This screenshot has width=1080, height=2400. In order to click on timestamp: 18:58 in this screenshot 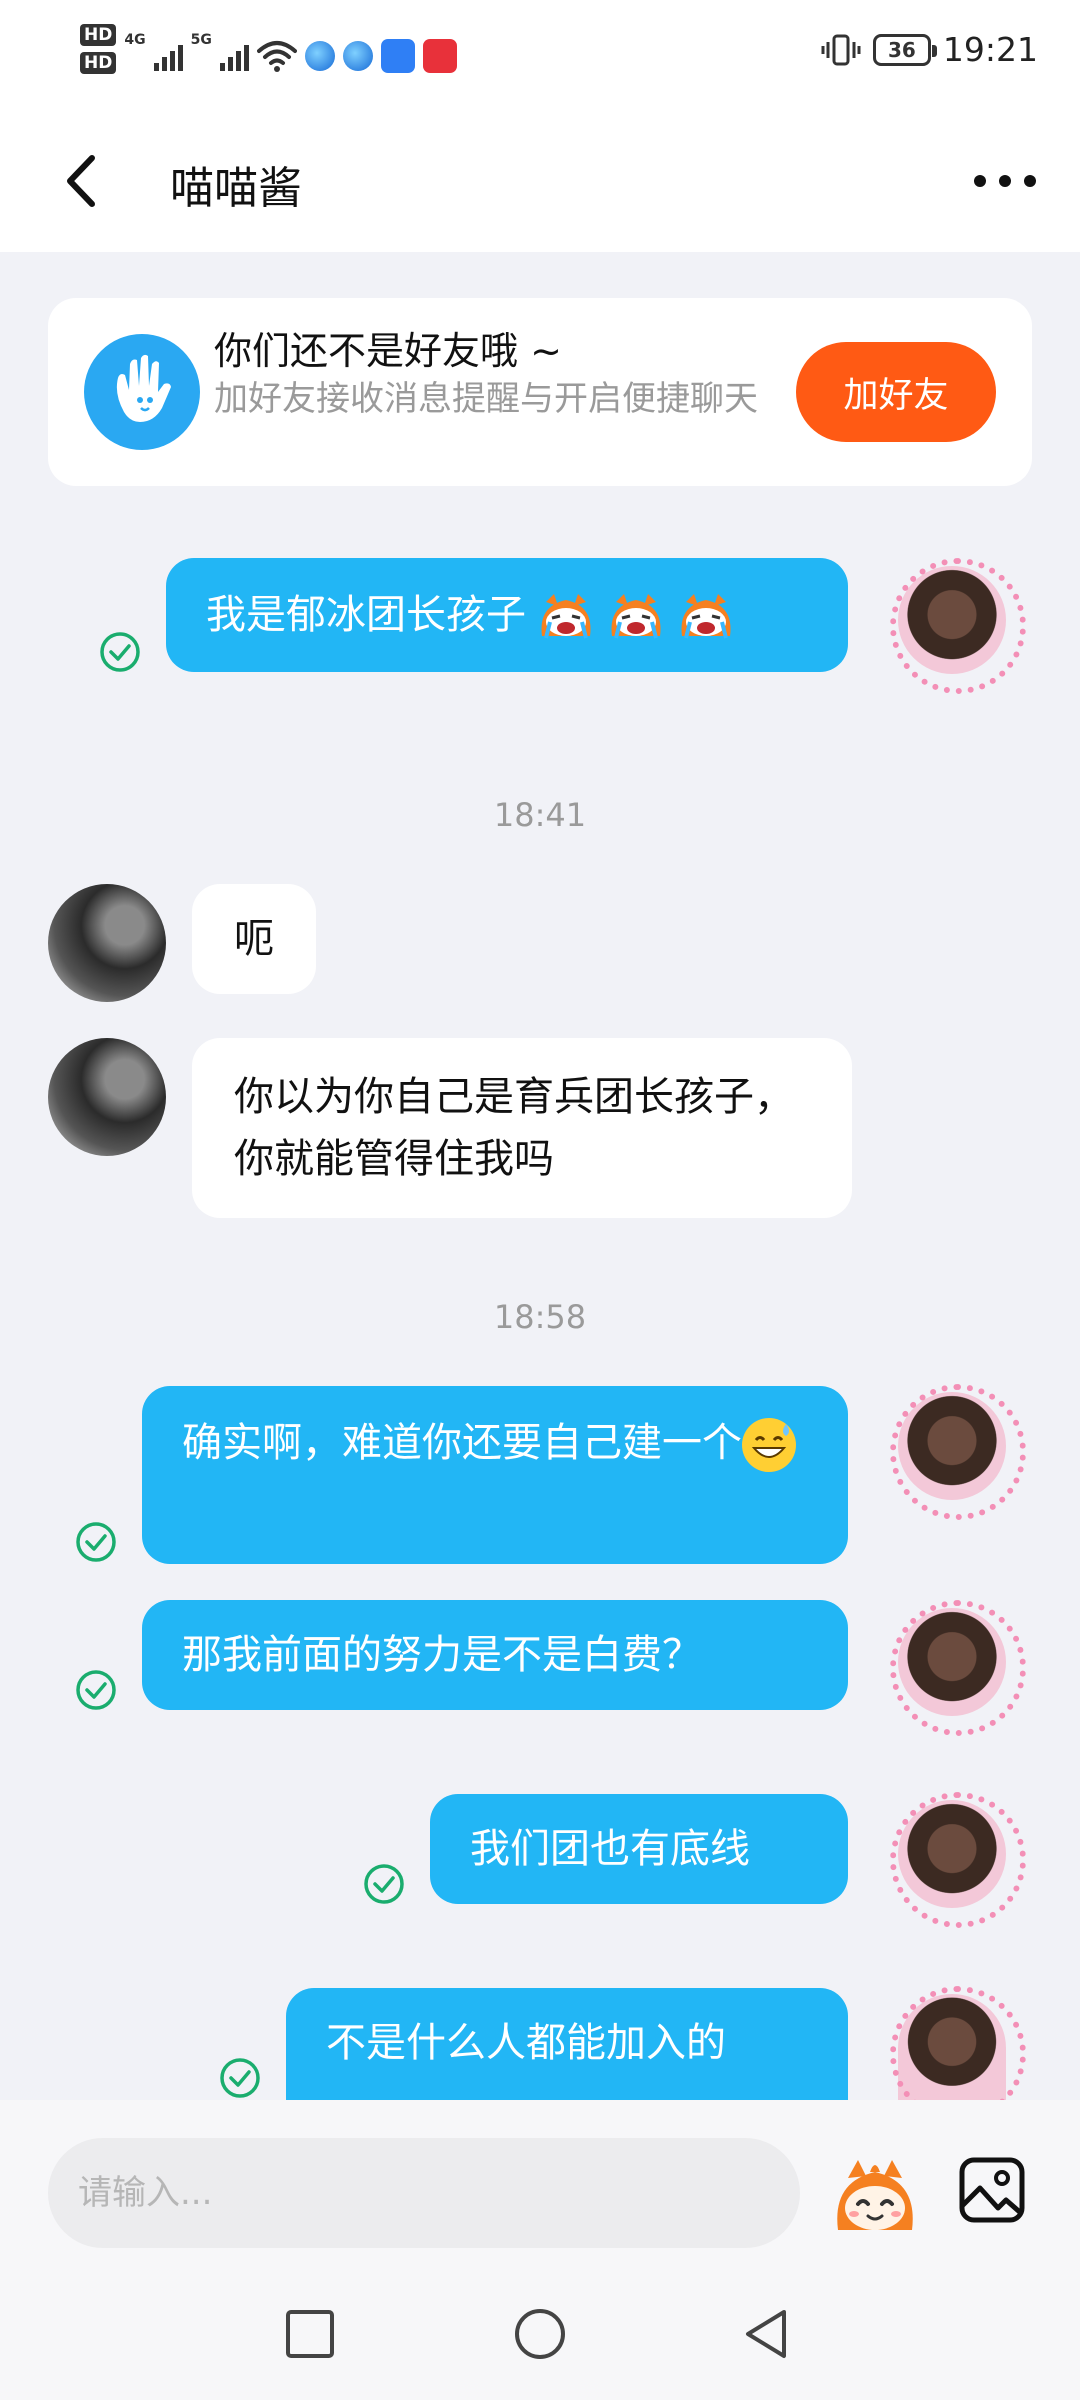, I will do `click(540, 1317)`.